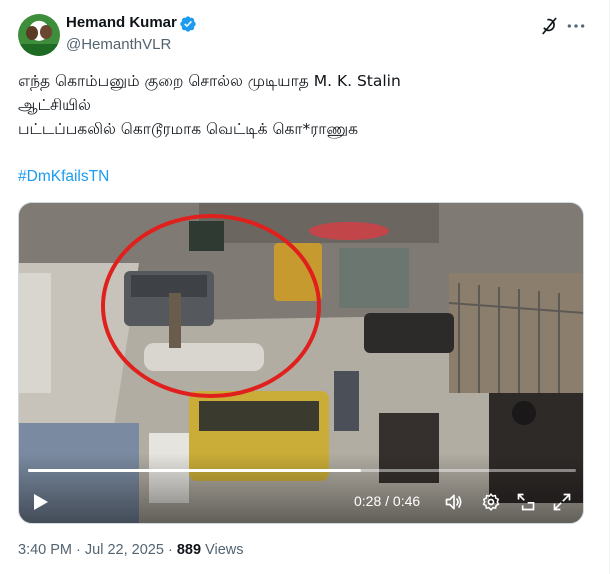 This screenshot has height=574, width=610. What do you see at coordinates (368, 501) in the screenshot?
I see `video-current-time: 0:28` at bounding box center [368, 501].